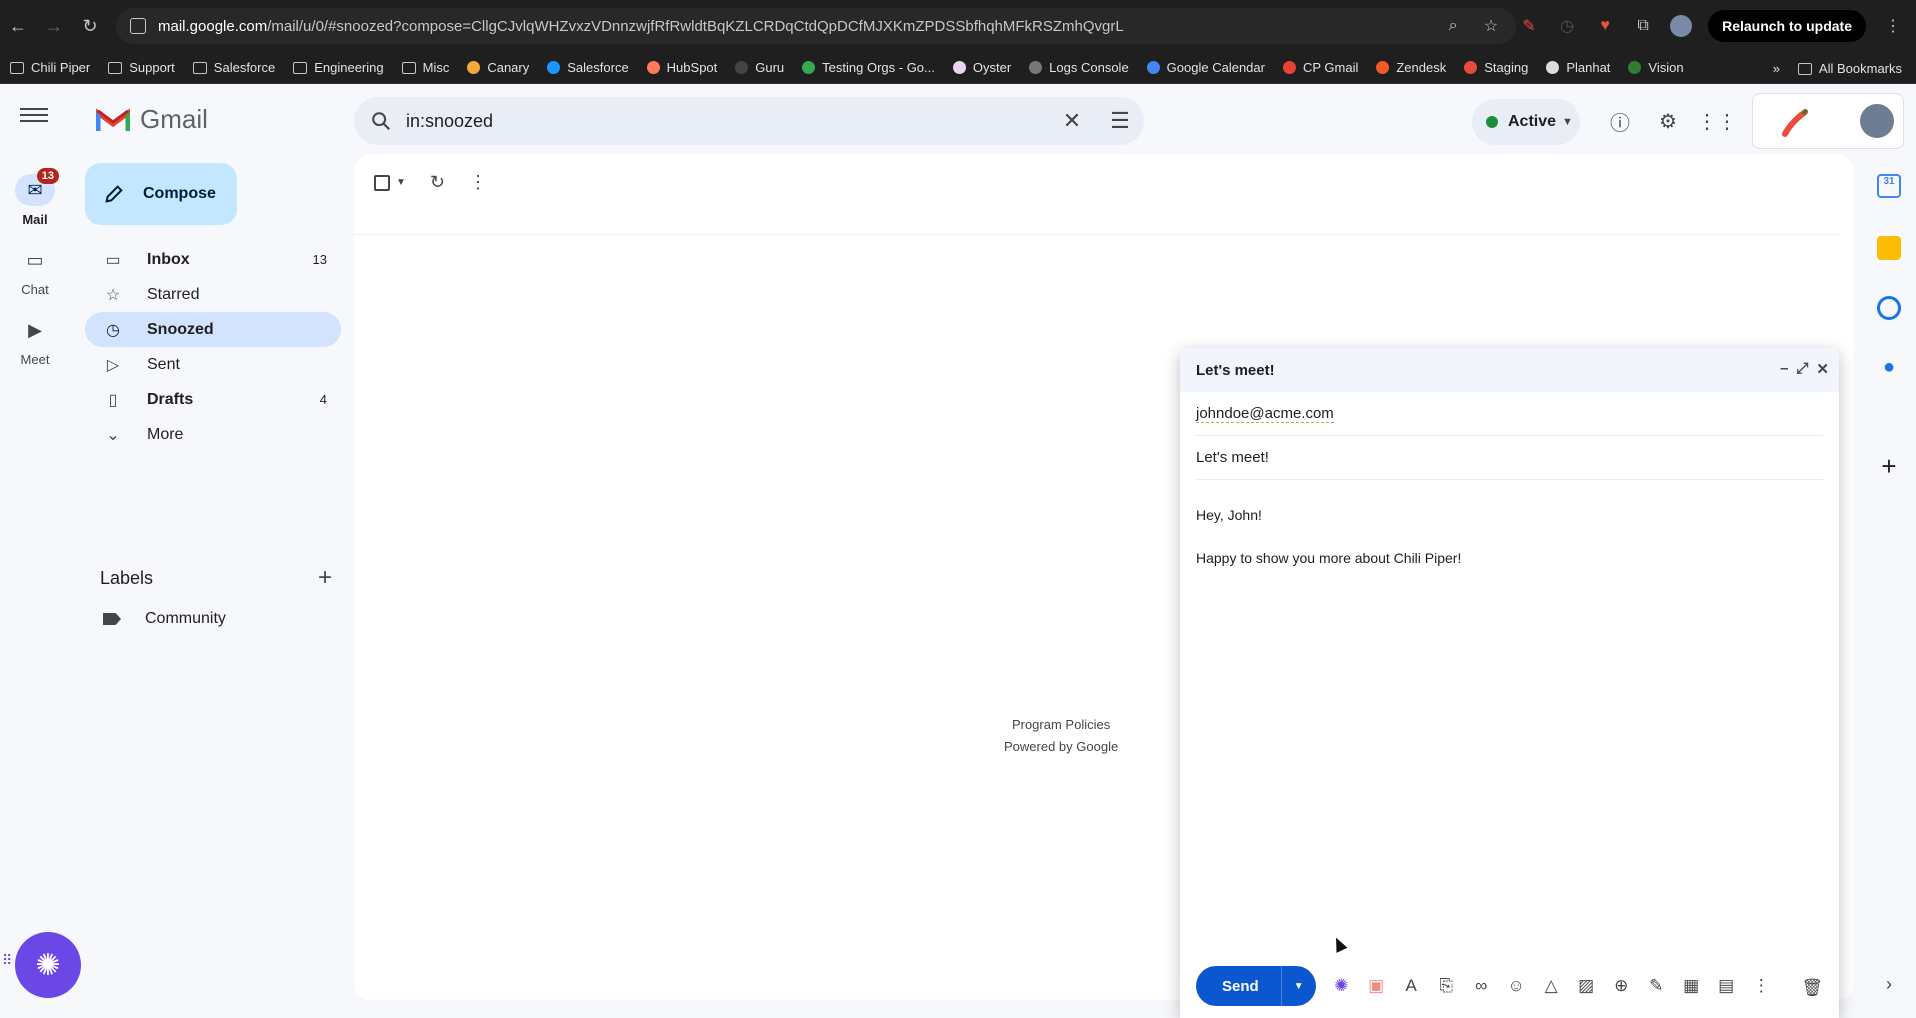  What do you see at coordinates (1802, 369) in the screenshot?
I see `fullscreen-icon: ⤢` at bounding box center [1802, 369].